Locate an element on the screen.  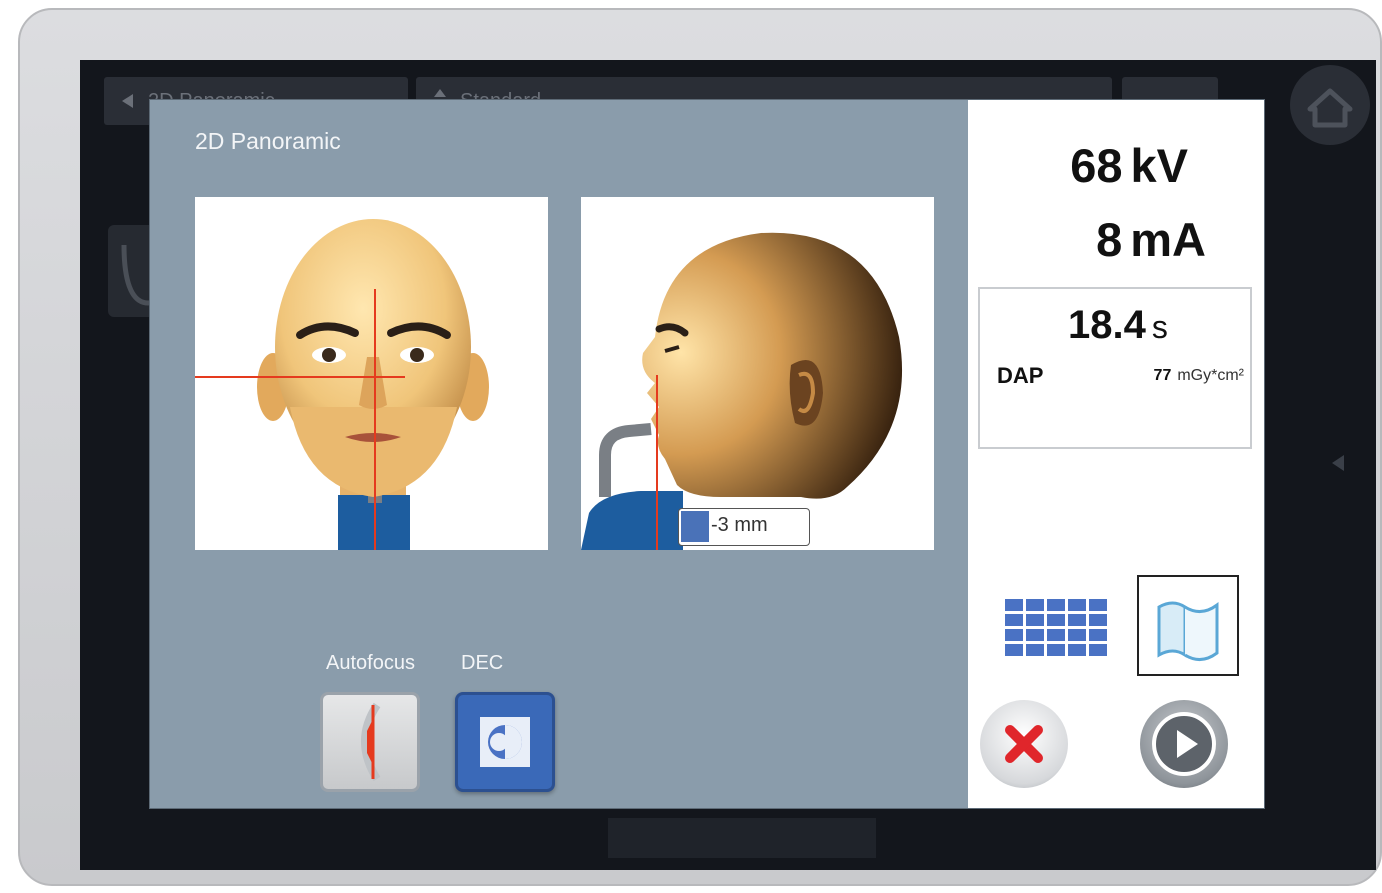
dec-icon is located at coordinates (505, 742).